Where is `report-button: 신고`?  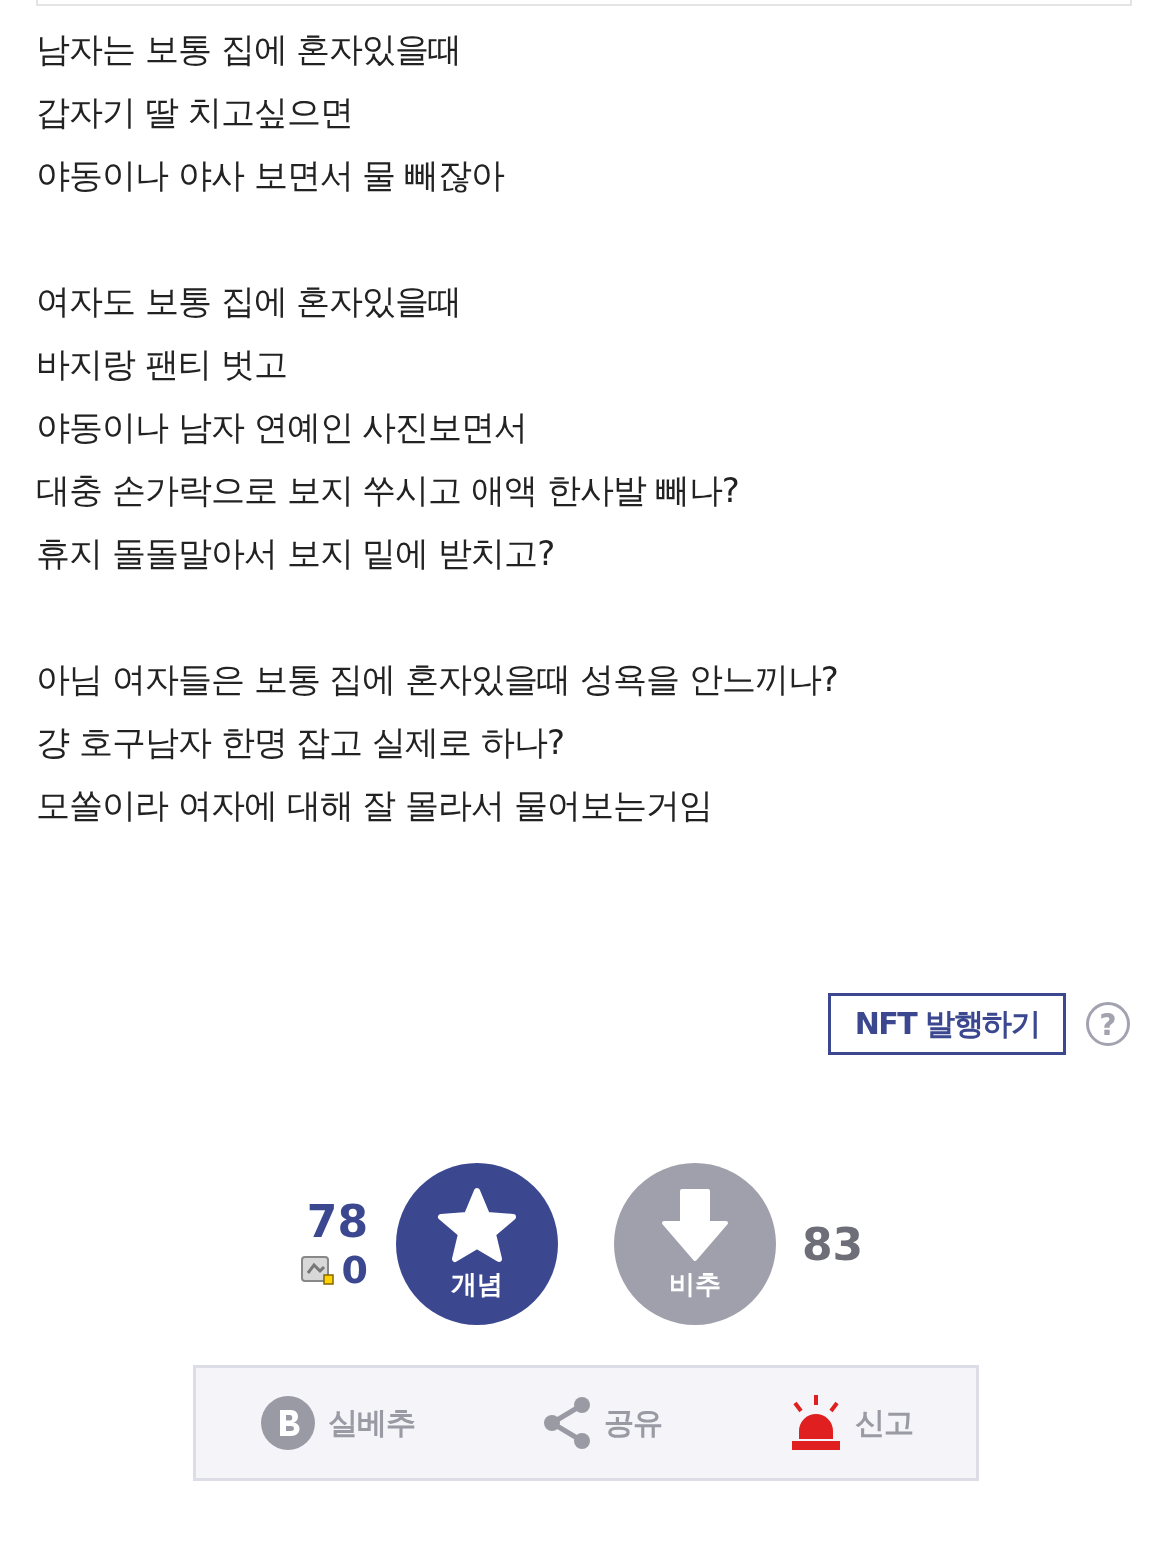 report-button: 신고 is located at coordinates (850, 1423).